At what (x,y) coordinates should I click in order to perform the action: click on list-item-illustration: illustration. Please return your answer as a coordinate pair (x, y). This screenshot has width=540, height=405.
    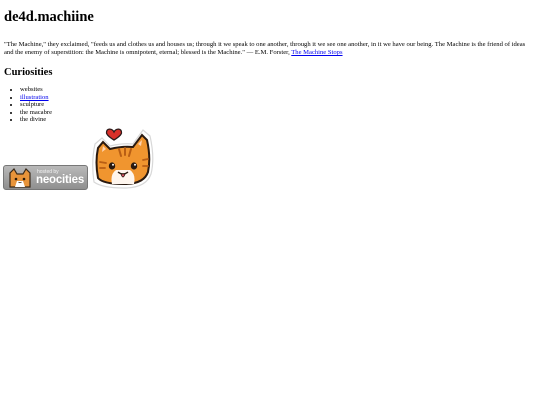
    Looking at the image, I should click on (276, 98).